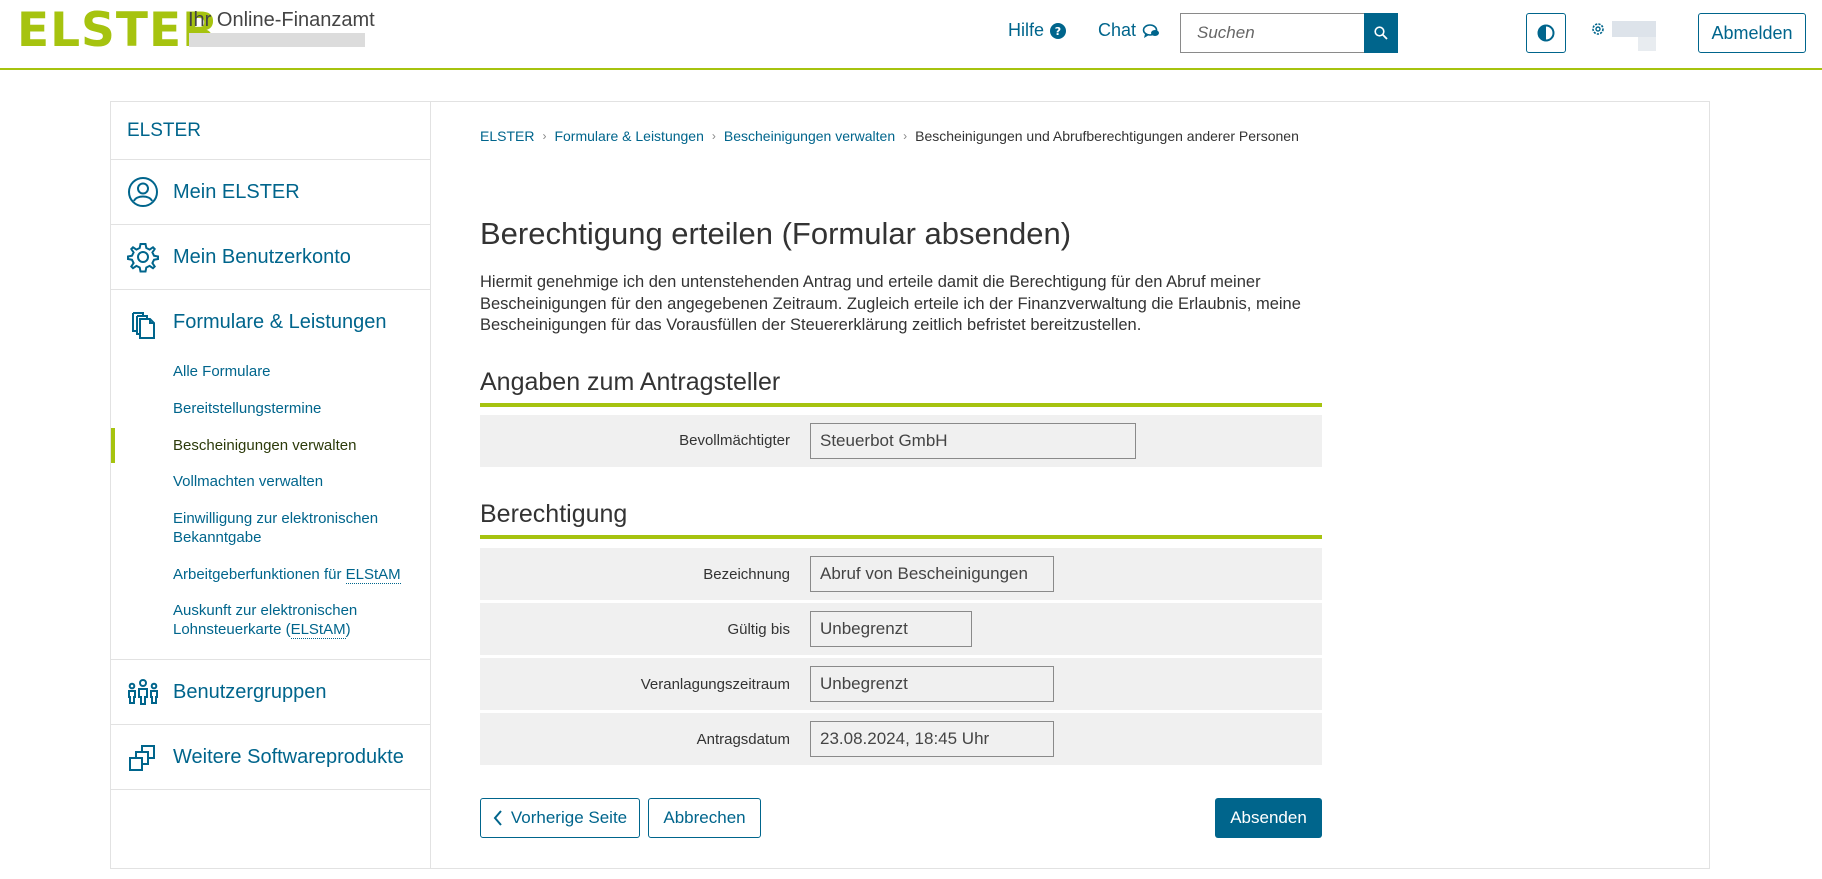 The image size is (1822, 879). What do you see at coordinates (288, 756) in the screenshot?
I see `sidebar-item-label: Weitere Softwareprodukte` at bounding box center [288, 756].